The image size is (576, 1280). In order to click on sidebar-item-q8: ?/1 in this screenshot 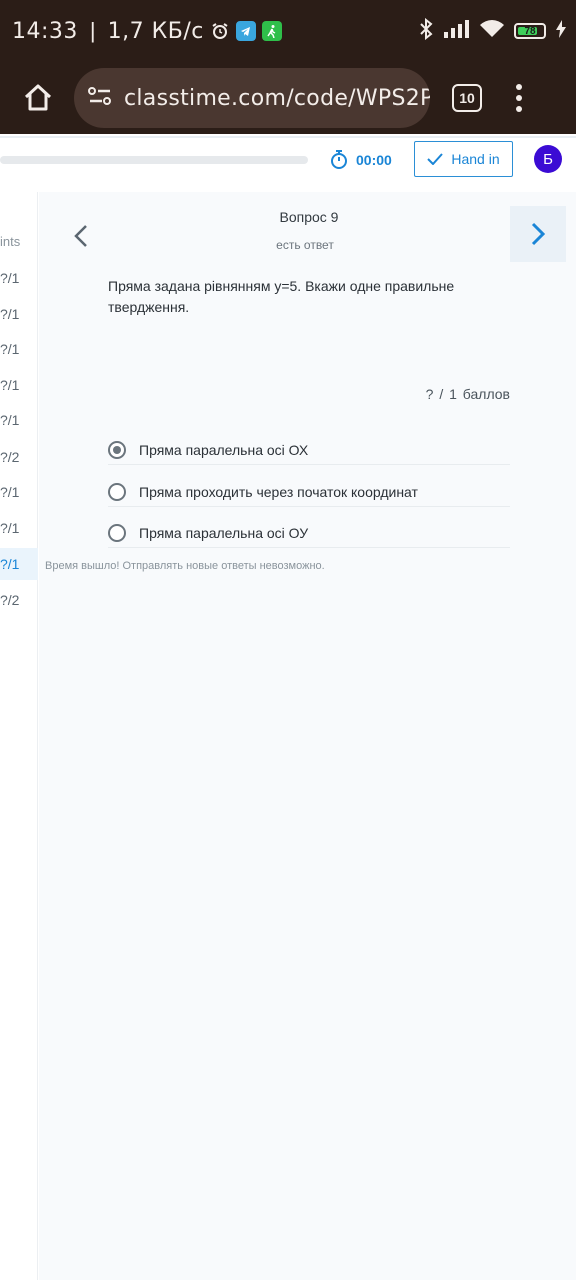, I will do `click(19, 528)`.